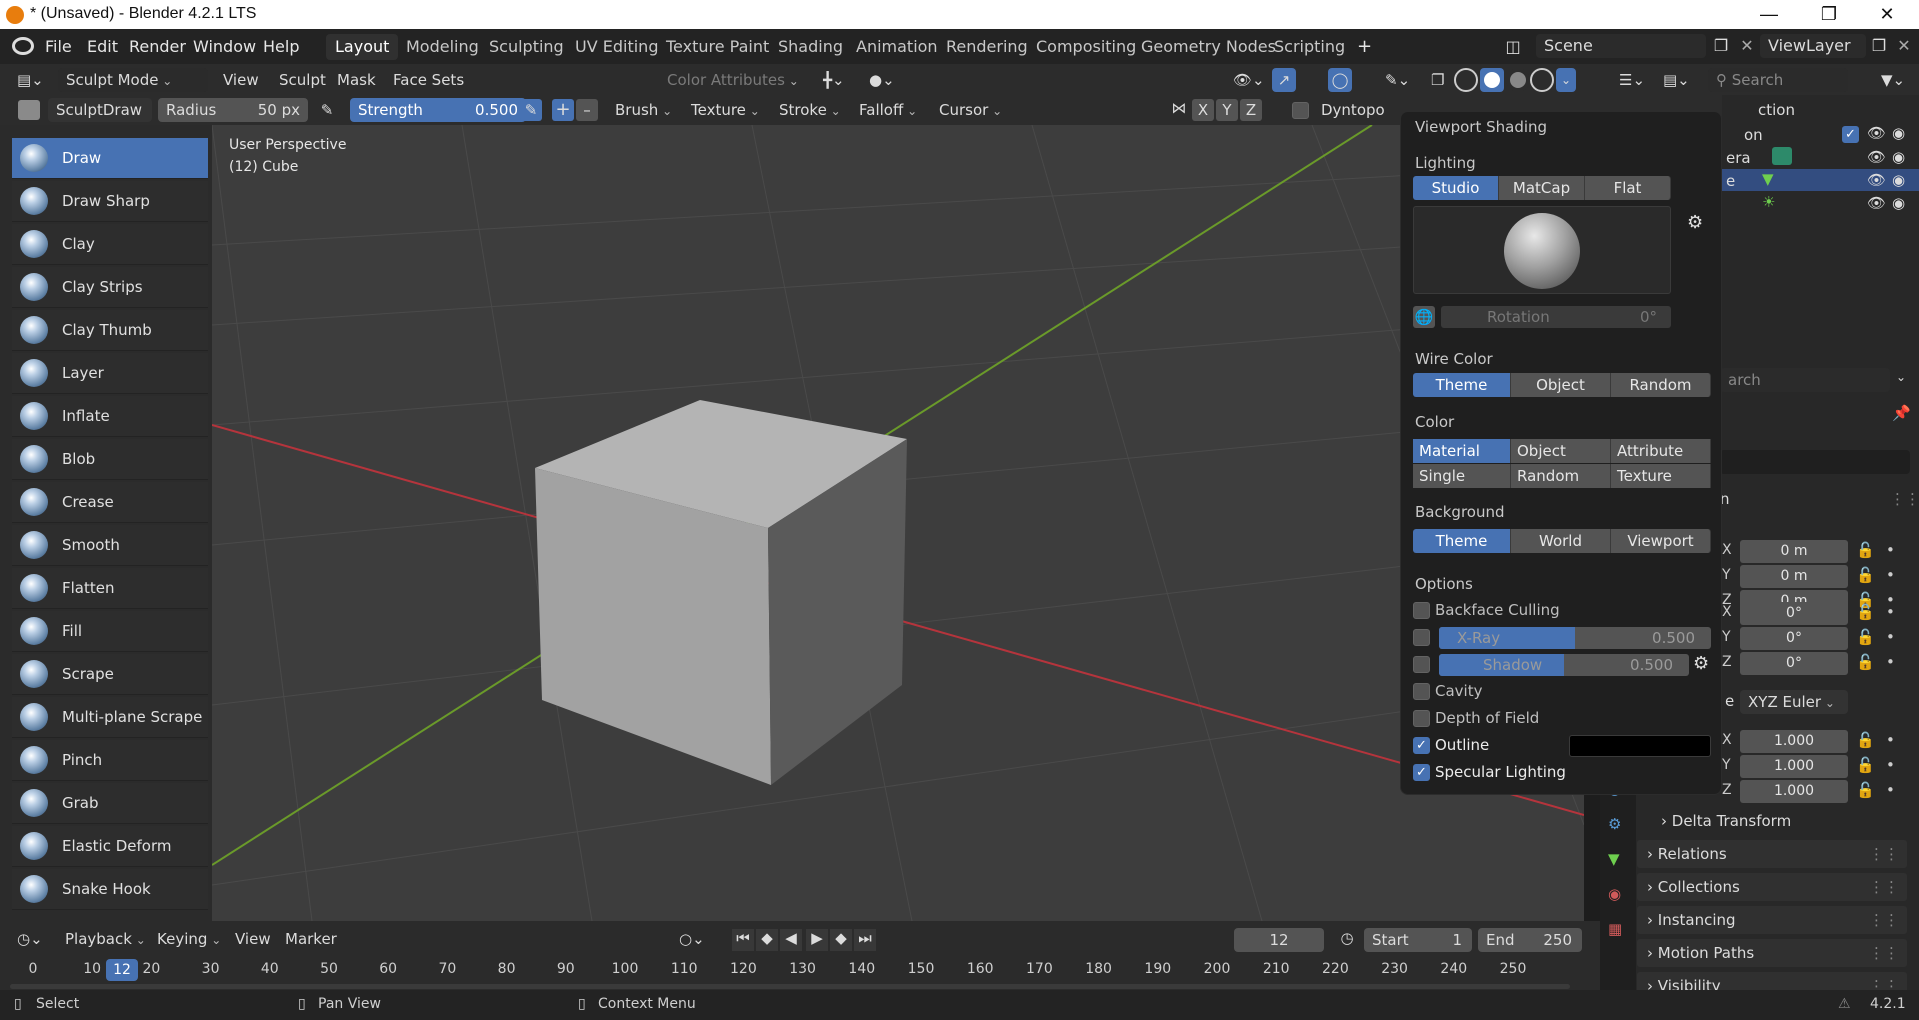 The image size is (1919, 1020). I want to click on timeline-scrollbar, so click(790, 986).